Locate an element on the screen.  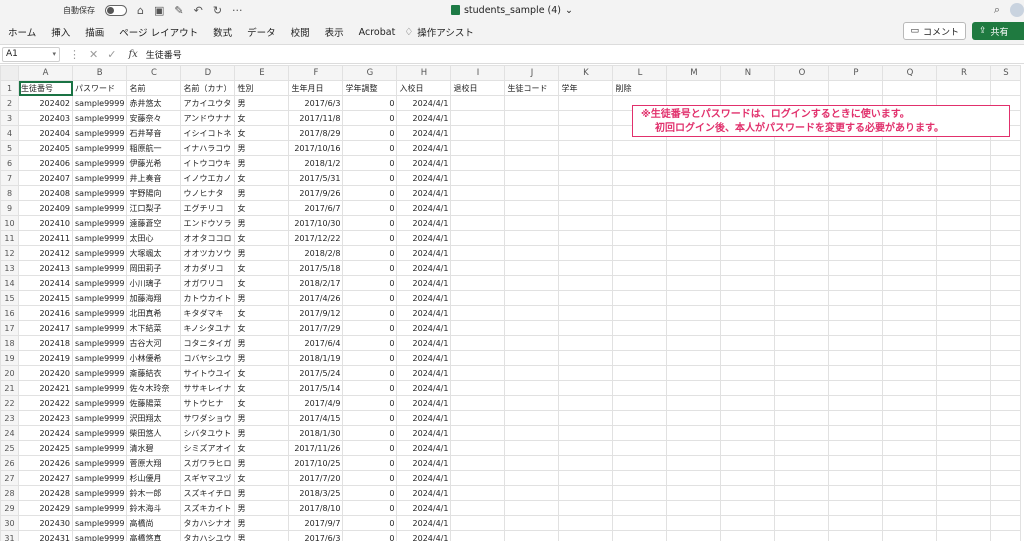
cell: 2018/1/19 is located at coordinates (316, 358).